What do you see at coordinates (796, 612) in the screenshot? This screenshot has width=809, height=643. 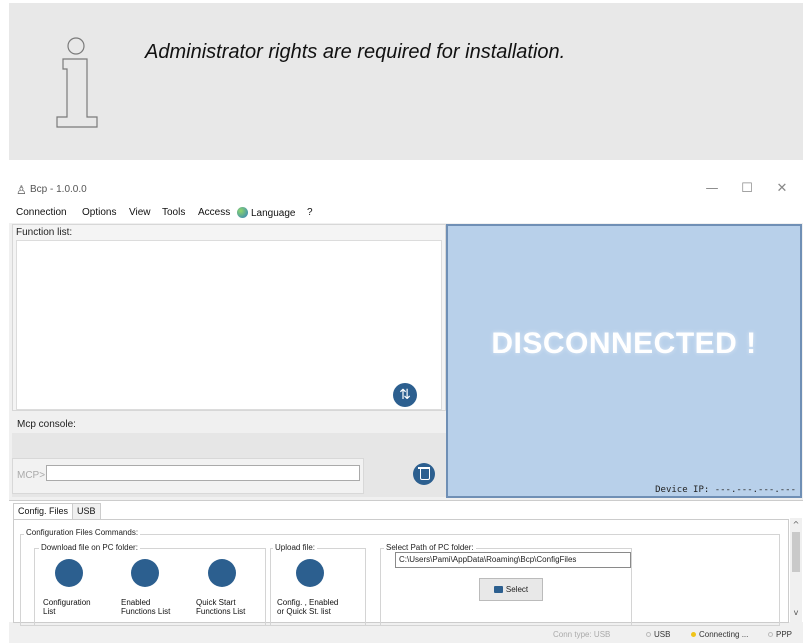 I see `scroll-down-icon: v` at bounding box center [796, 612].